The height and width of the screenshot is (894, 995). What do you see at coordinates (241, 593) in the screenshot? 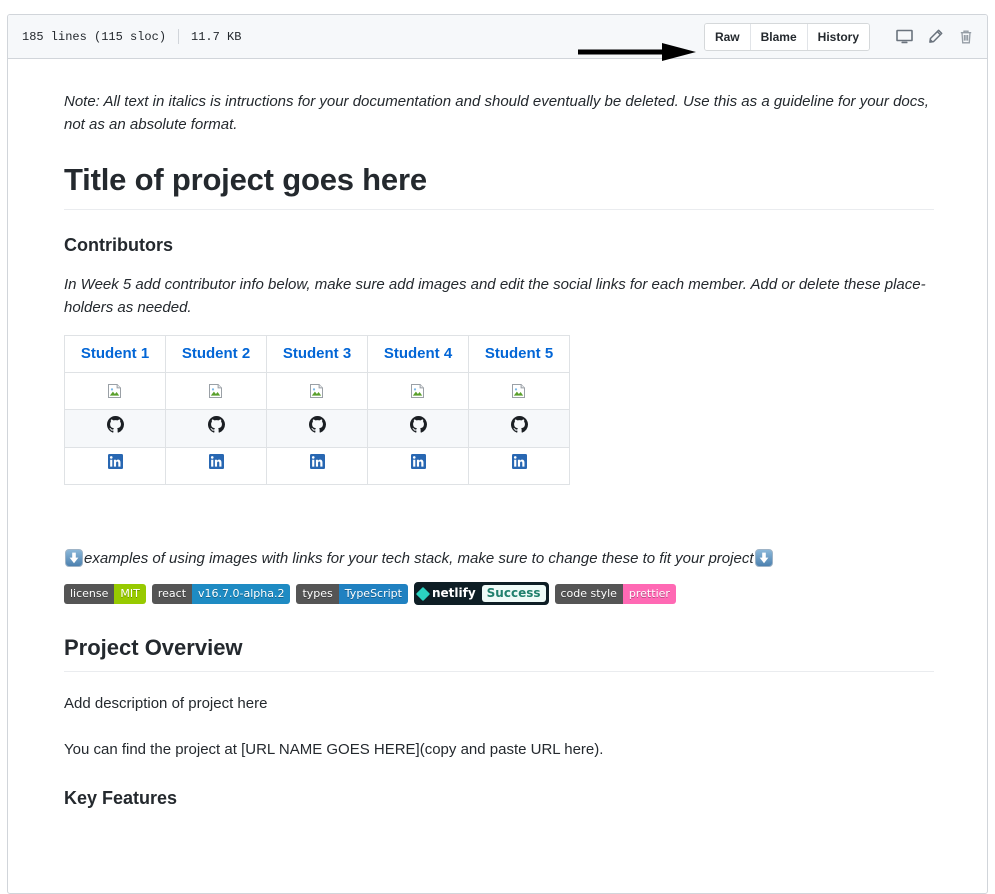
I see `badge-react-value: v16.7.0-alpha.2` at bounding box center [241, 593].